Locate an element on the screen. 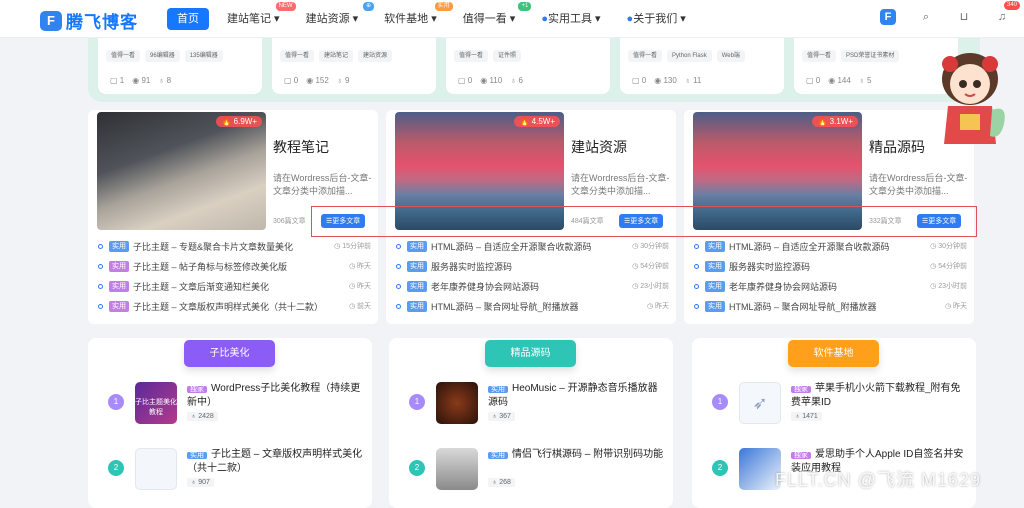  watermark: FLLT.CN @飞流 M1629 is located at coordinates (878, 480).